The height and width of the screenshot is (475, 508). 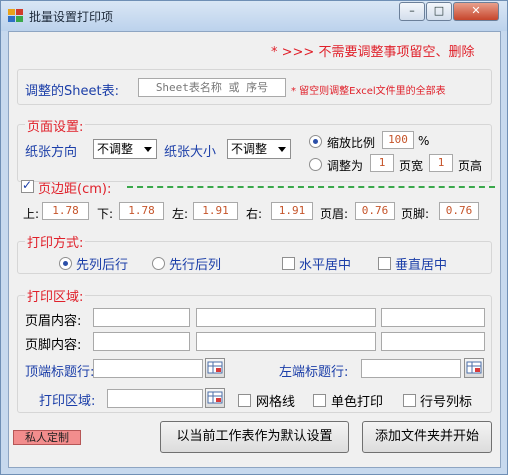 I want to click on scale-unit: %, so click(x=424, y=141).